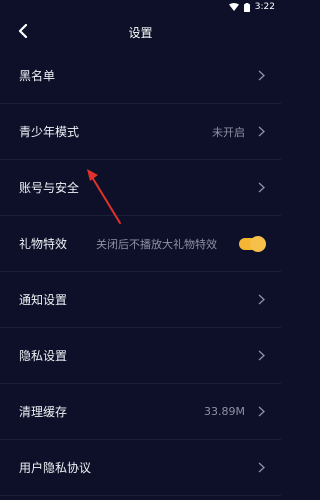 The height and width of the screenshot is (500, 320). I want to click on row-gift-effects: 礼物特效 关闭后不播放大礼物特效, so click(140, 244).